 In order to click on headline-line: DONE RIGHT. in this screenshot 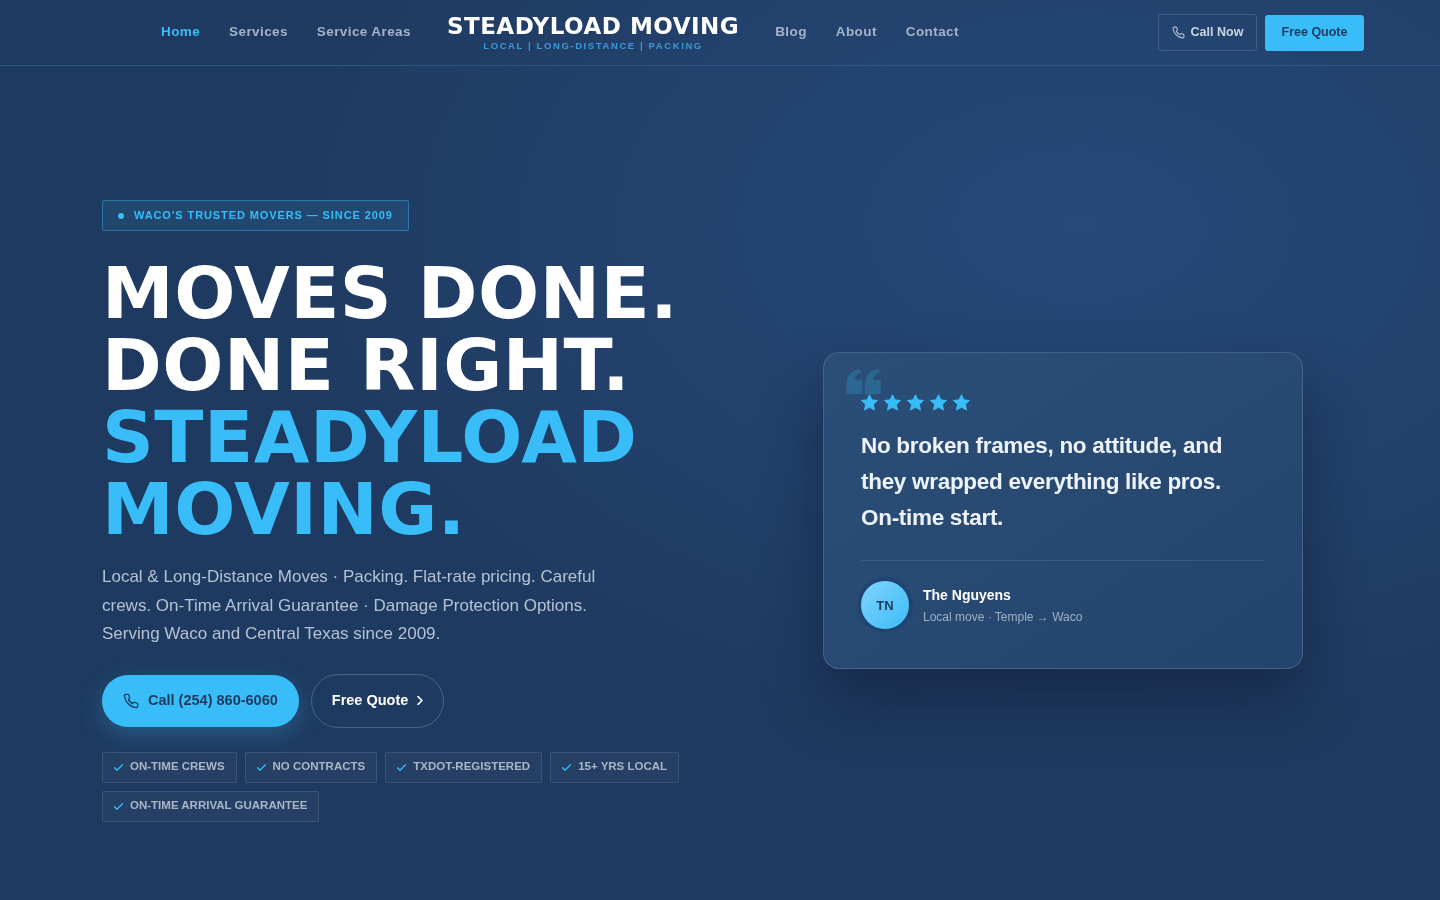, I will do `click(367, 365)`.